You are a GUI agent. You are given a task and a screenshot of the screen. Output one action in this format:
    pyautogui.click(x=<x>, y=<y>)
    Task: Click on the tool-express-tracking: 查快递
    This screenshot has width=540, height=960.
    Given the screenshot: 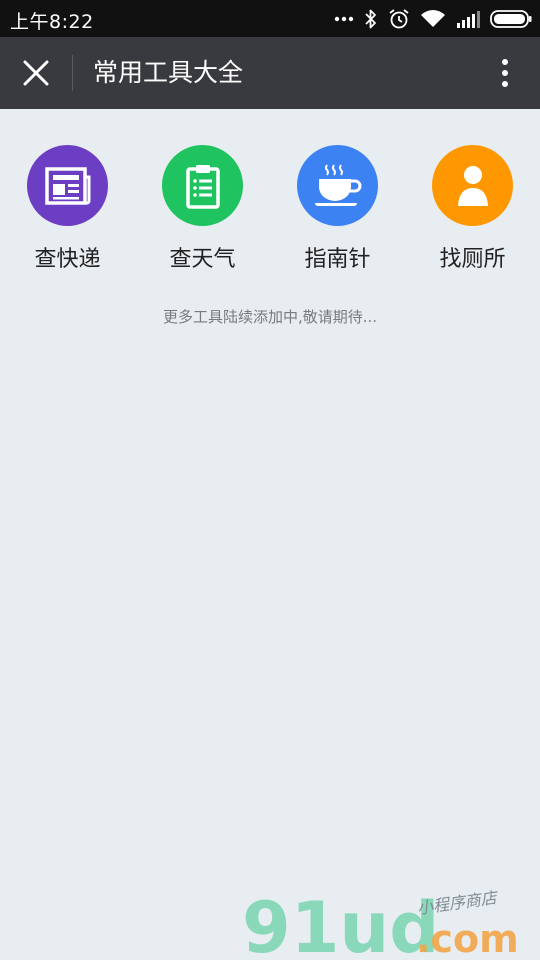 What is the action you would take?
    pyautogui.click(x=67, y=210)
    